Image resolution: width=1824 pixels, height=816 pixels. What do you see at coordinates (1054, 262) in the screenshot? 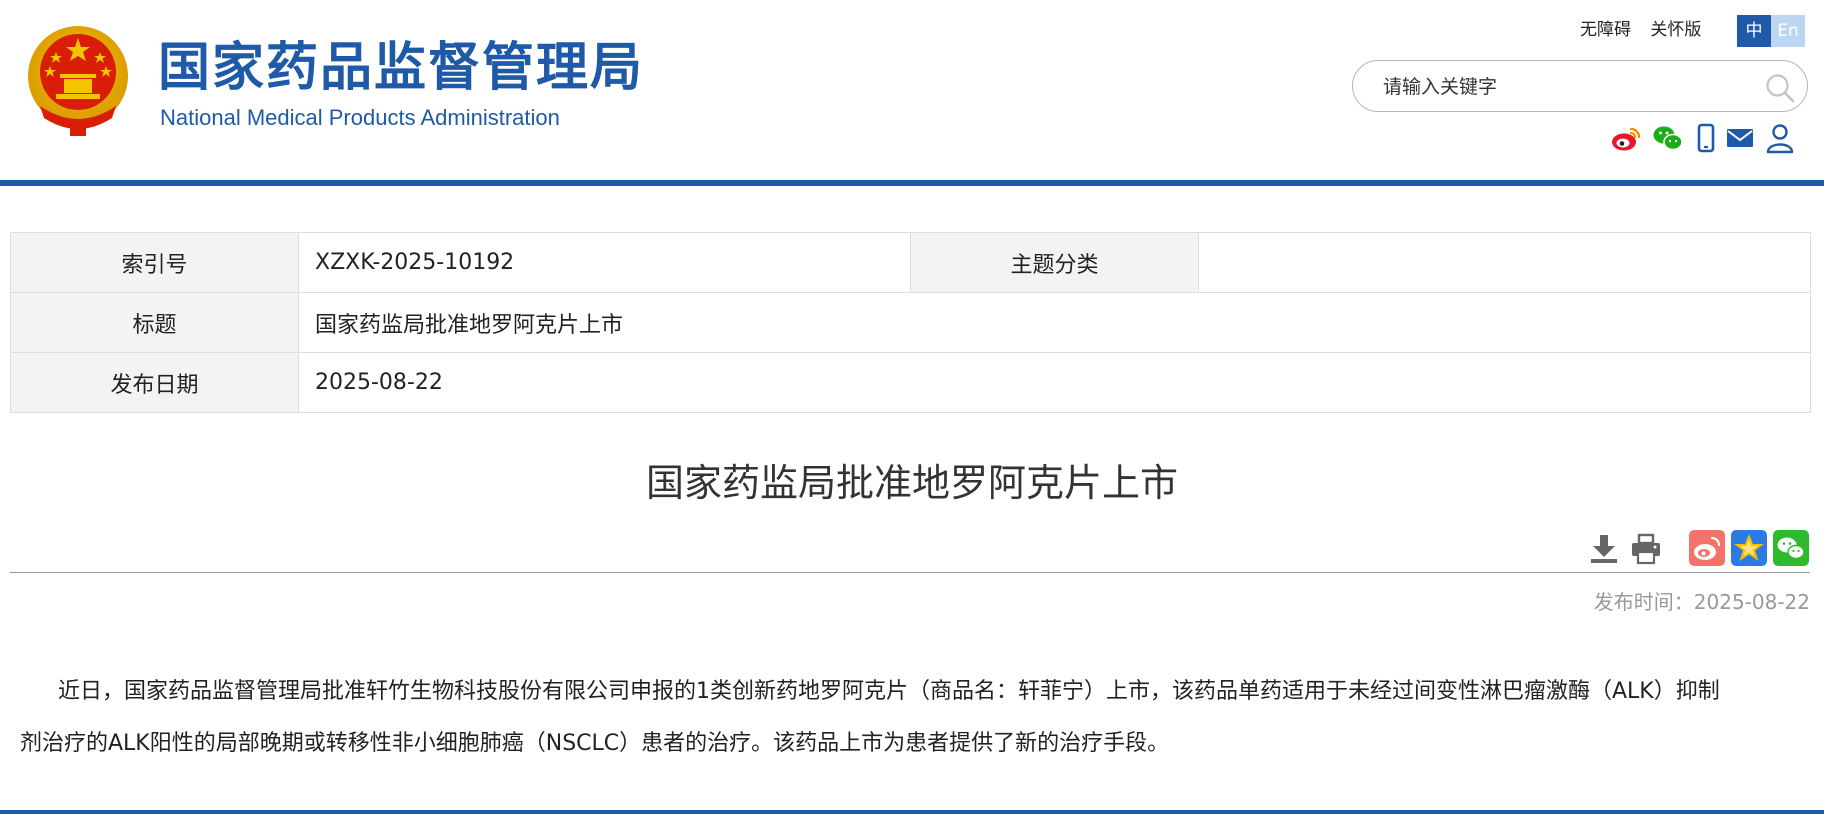
I see `topic-label: 主题分类` at bounding box center [1054, 262].